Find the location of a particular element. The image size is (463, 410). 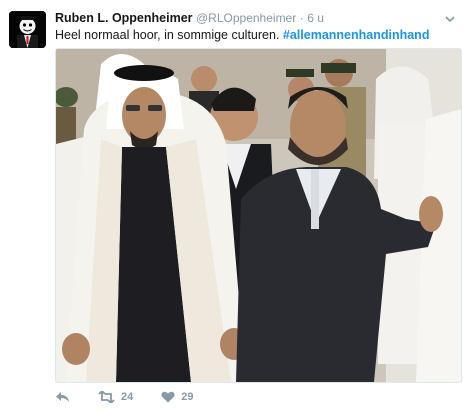

author-name: Ruben L. Oppenheimer is located at coordinates (124, 18).